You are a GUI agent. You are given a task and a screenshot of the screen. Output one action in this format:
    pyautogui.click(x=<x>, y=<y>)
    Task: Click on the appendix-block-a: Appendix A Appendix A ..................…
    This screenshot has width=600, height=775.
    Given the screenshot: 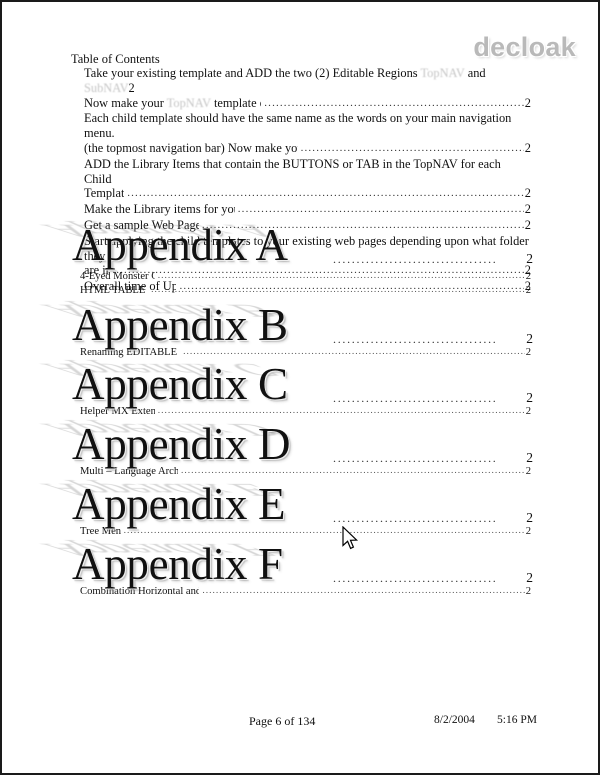 What is the action you would take?
    pyautogui.click(x=300, y=258)
    